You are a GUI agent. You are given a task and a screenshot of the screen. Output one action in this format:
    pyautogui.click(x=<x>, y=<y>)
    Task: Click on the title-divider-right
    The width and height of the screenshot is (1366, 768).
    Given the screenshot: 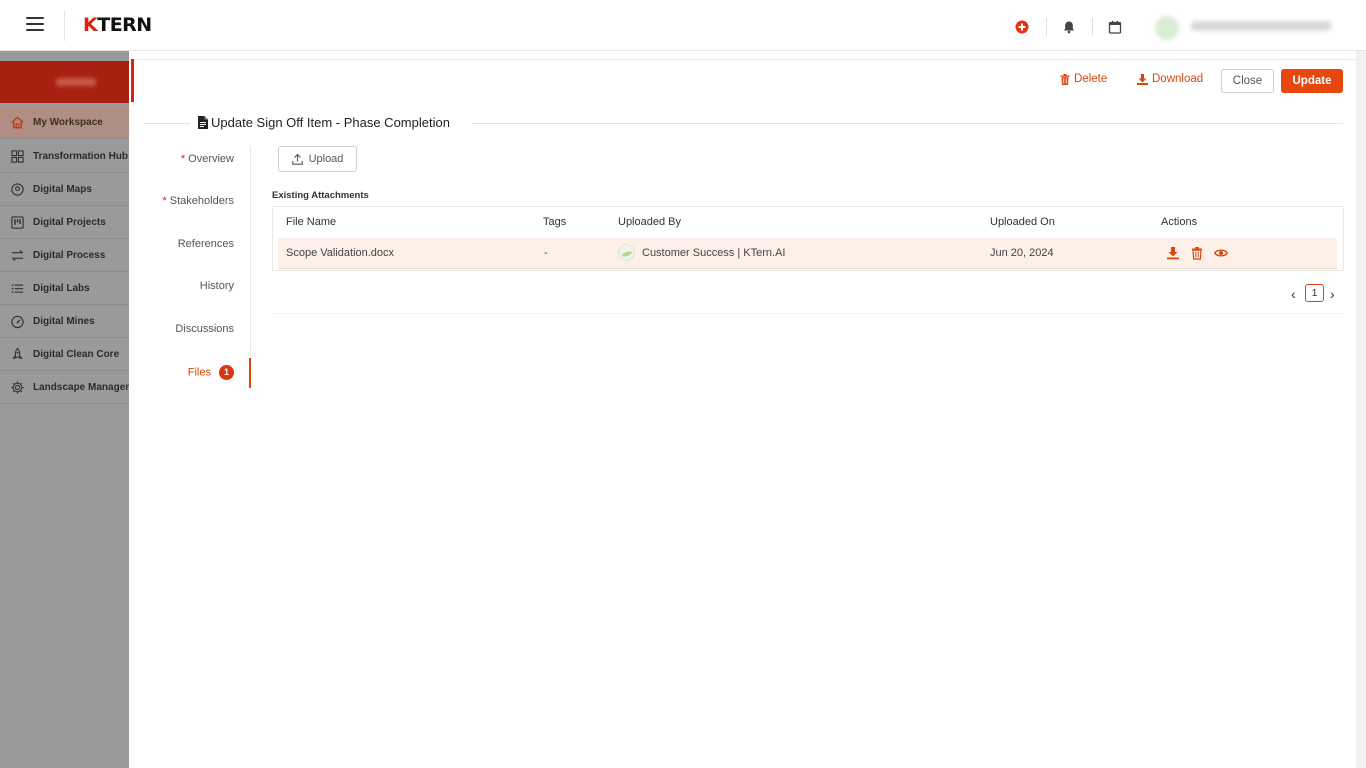 What is the action you would take?
    pyautogui.click(x=907, y=123)
    